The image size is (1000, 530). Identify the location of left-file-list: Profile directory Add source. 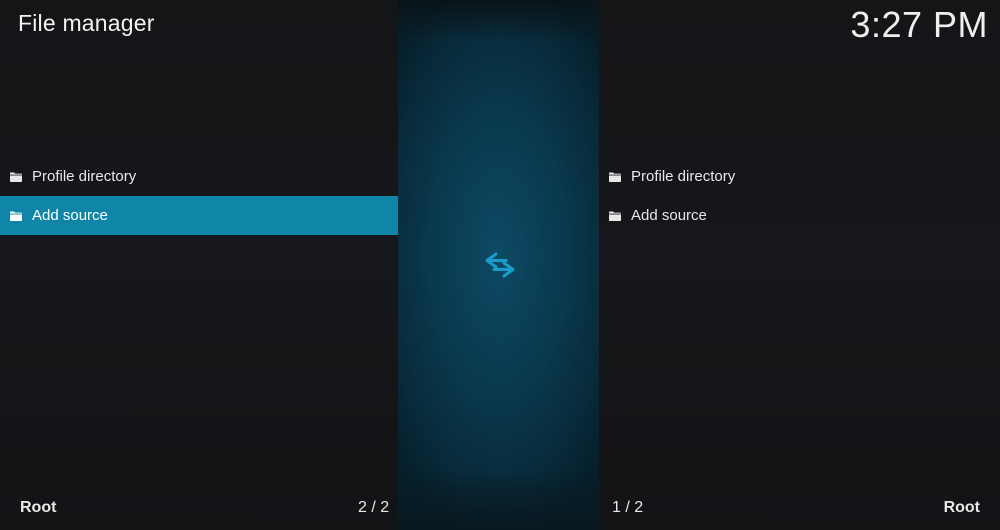
(199, 196).